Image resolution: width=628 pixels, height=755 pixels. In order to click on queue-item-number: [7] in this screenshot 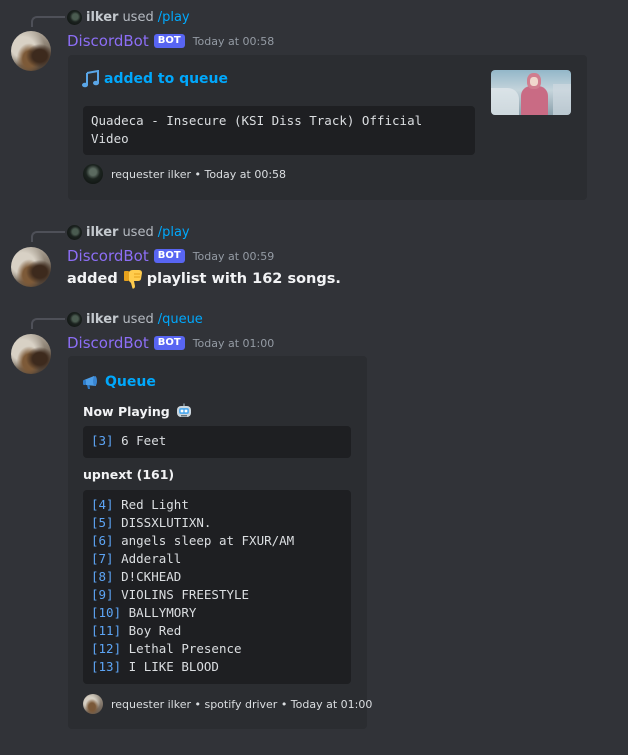, I will do `click(102, 558)`.